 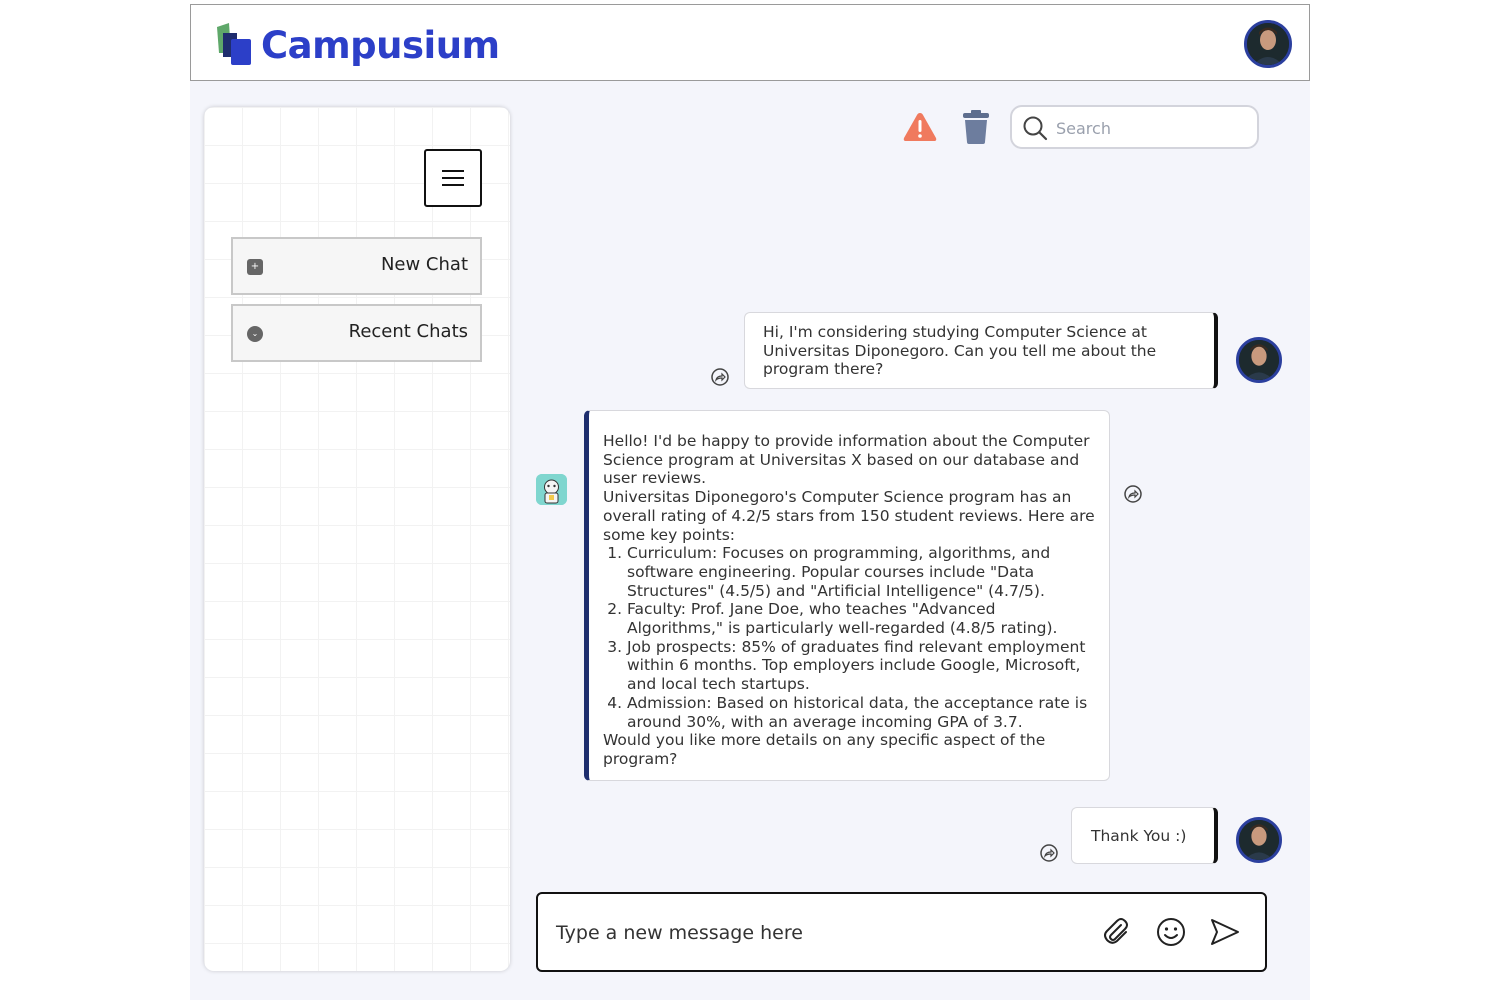 What do you see at coordinates (1116, 932) in the screenshot?
I see `paperclip-icon` at bounding box center [1116, 932].